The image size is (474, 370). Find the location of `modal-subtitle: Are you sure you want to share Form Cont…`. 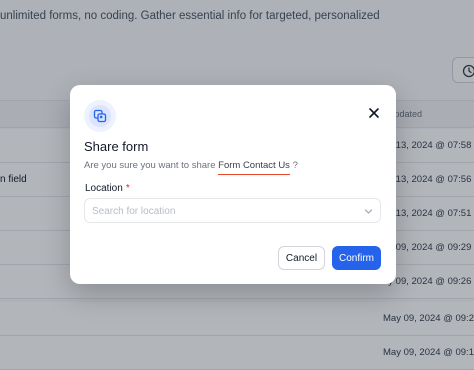

modal-subtitle: Are you sure you want to share Form Cont… is located at coordinates (191, 167).